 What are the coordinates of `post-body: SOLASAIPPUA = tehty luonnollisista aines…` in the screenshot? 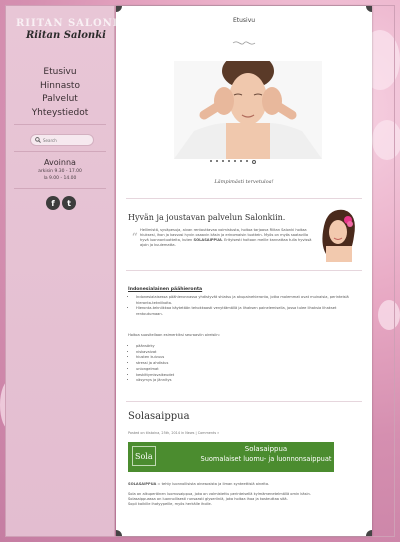 It's located at (244, 494).